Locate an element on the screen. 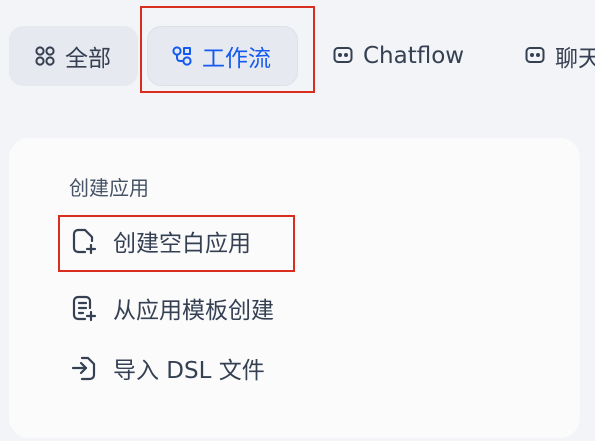 This screenshot has height=441, width=595. import-dsl-item: 导入 DSL 文件 is located at coordinates (167, 368).